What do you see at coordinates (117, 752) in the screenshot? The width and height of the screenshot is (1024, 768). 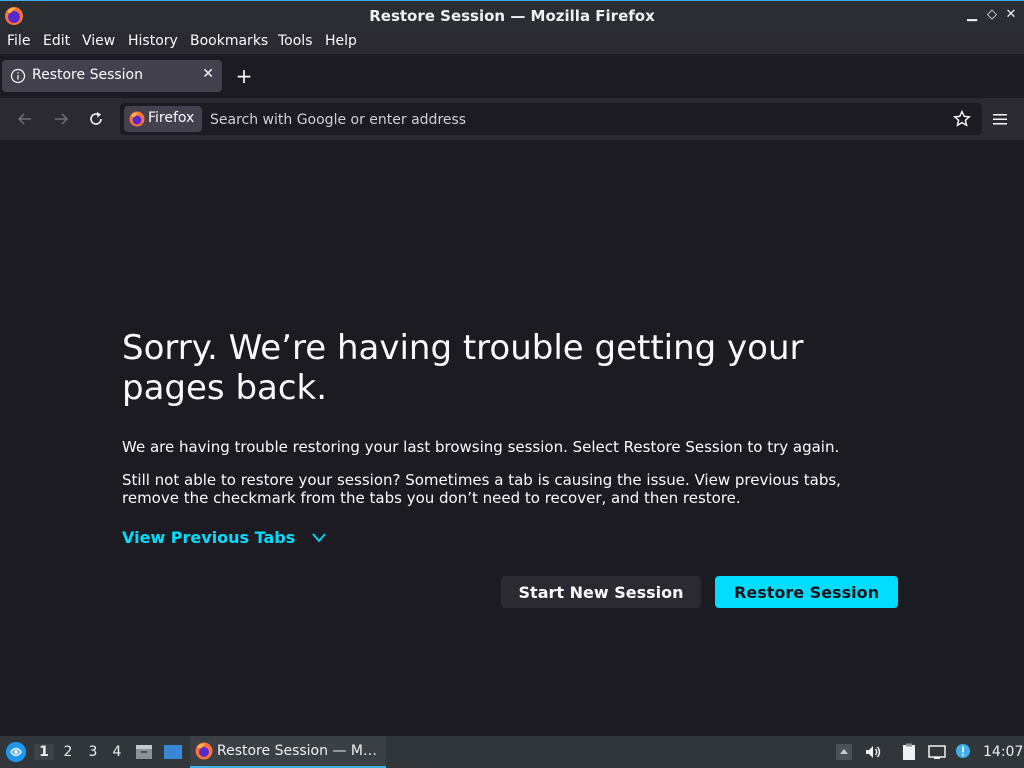 I see `desktop-4: 4` at bounding box center [117, 752].